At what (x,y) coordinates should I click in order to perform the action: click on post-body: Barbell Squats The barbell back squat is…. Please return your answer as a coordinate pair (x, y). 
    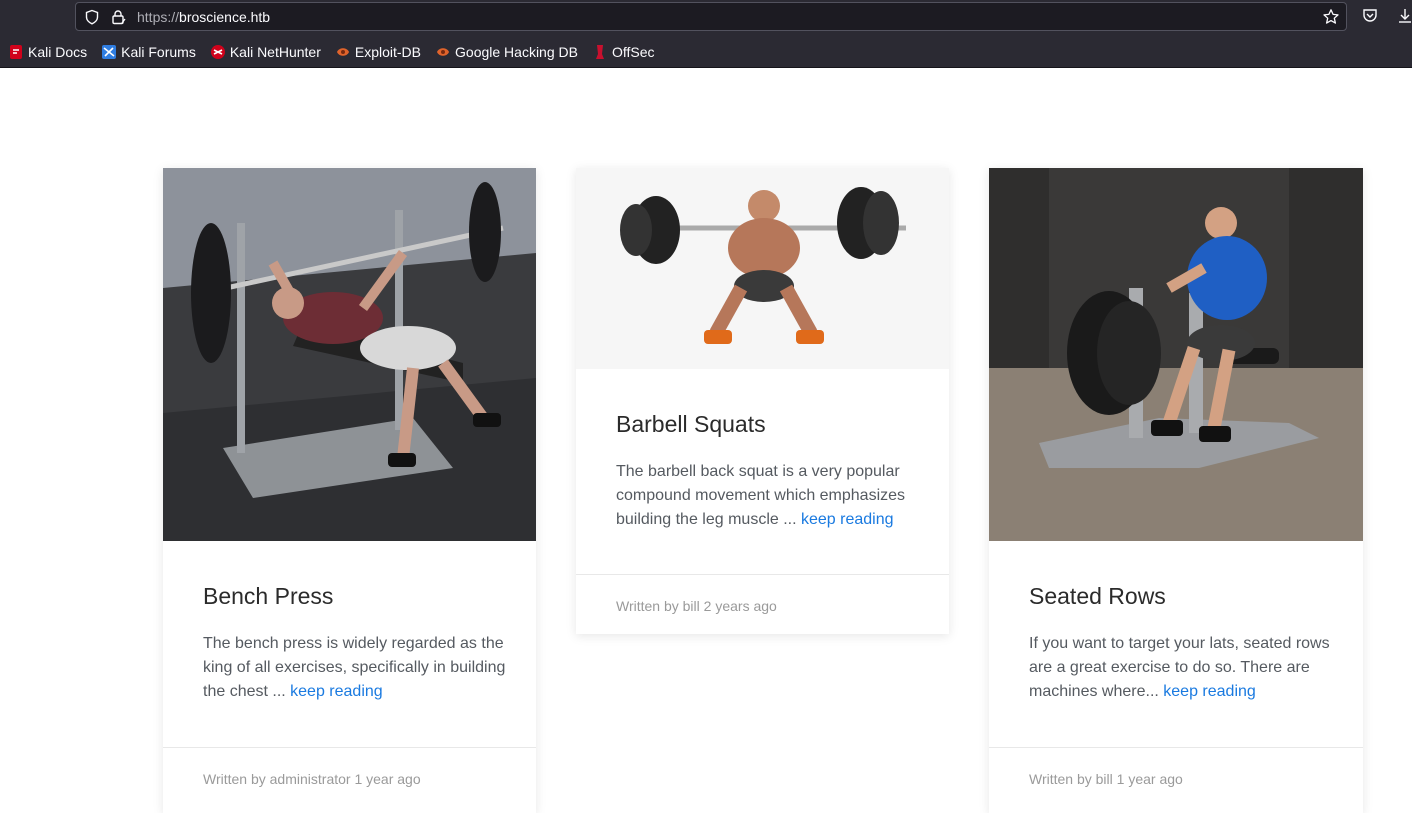
    Looking at the image, I should click on (767, 471).